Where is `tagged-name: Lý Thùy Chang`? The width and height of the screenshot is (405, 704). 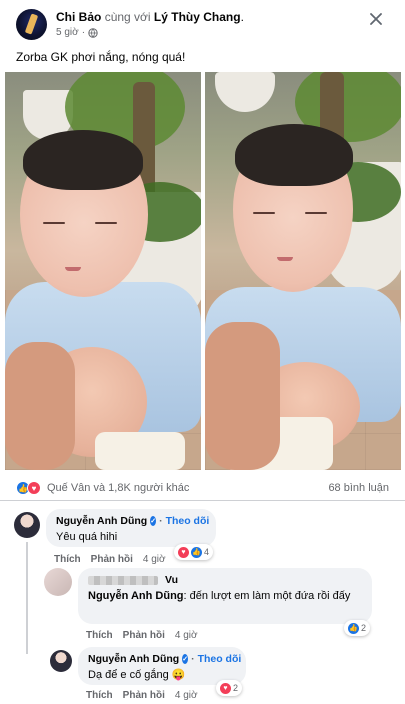
tagged-name: Lý Thùy Chang is located at coordinates (197, 17).